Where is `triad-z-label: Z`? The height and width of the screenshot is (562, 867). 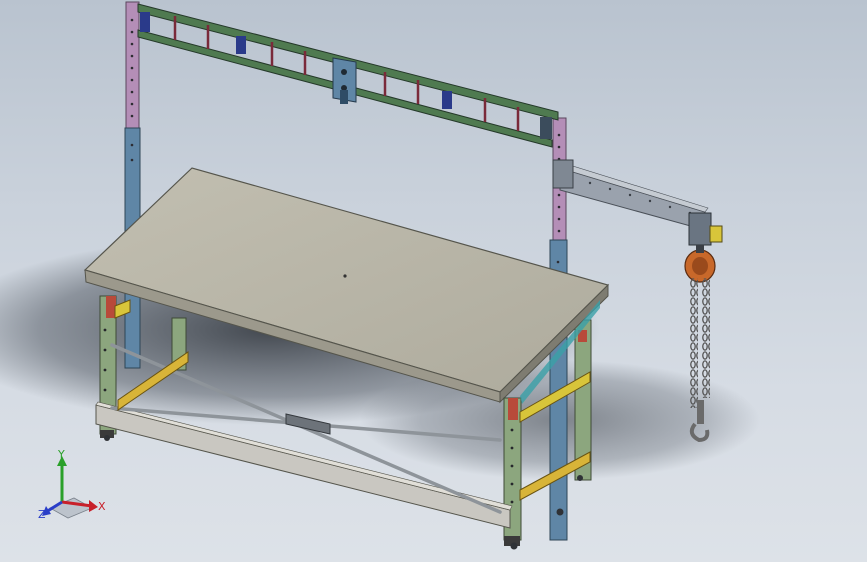
triad-z-label: Z is located at coordinates (42, 514).